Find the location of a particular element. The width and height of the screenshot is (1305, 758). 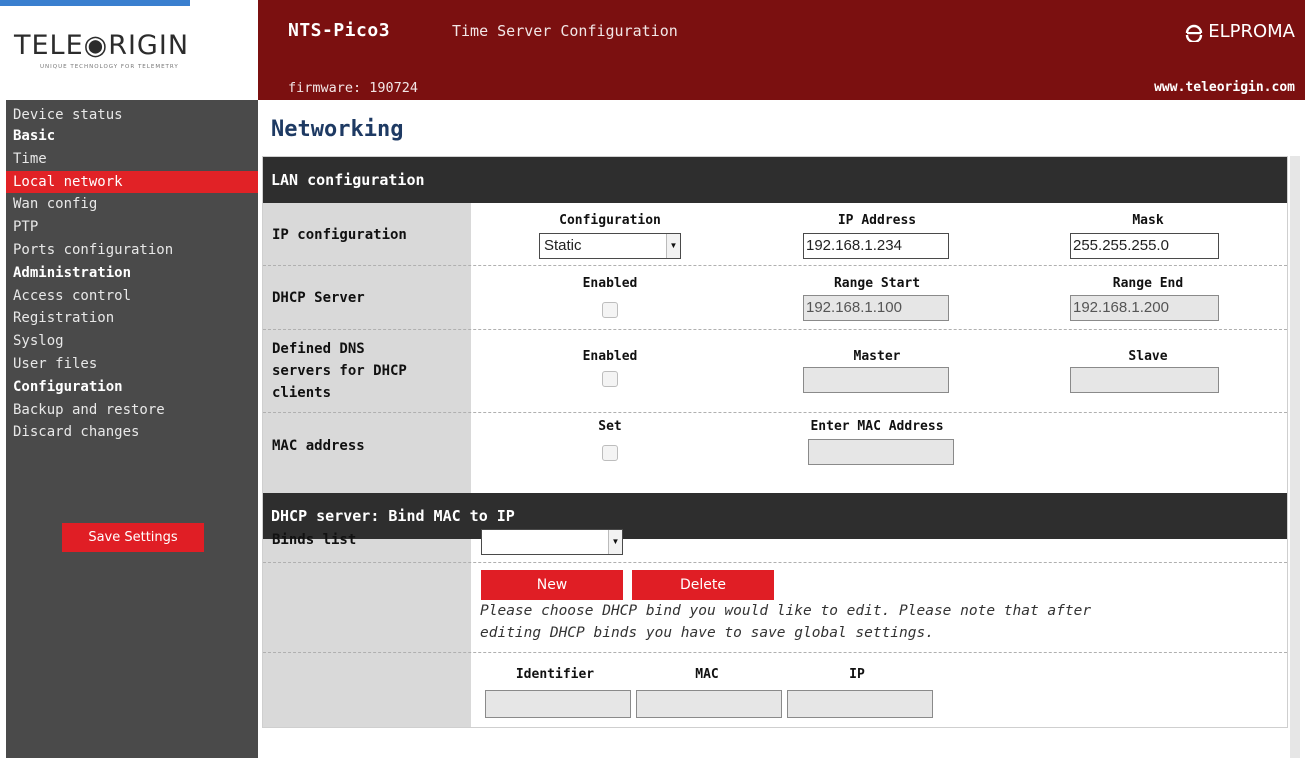

elproma-logo: ELPROMA is located at coordinates (1239, 31).